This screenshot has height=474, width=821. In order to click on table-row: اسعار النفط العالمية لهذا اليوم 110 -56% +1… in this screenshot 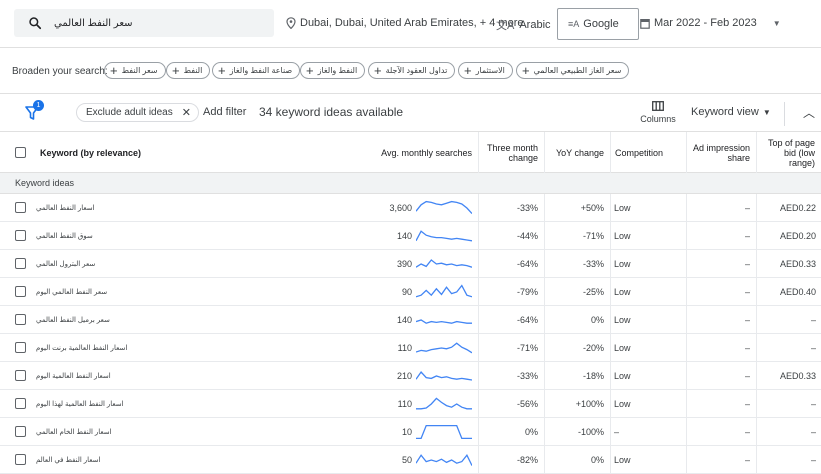, I will do `click(410, 404)`.